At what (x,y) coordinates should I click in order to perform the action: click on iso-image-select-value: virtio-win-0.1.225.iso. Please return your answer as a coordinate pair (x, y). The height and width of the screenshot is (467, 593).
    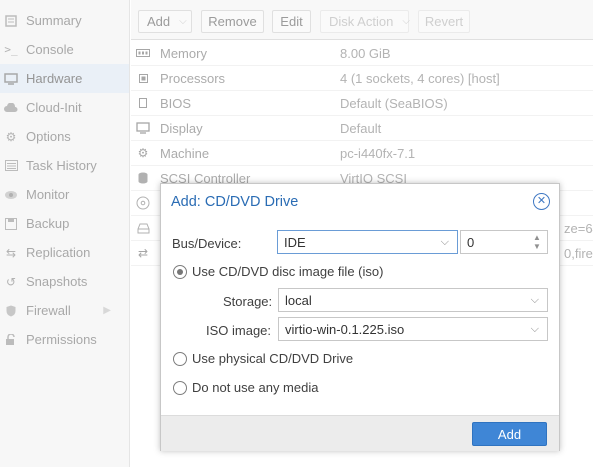
    Looking at the image, I should click on (345, 329).